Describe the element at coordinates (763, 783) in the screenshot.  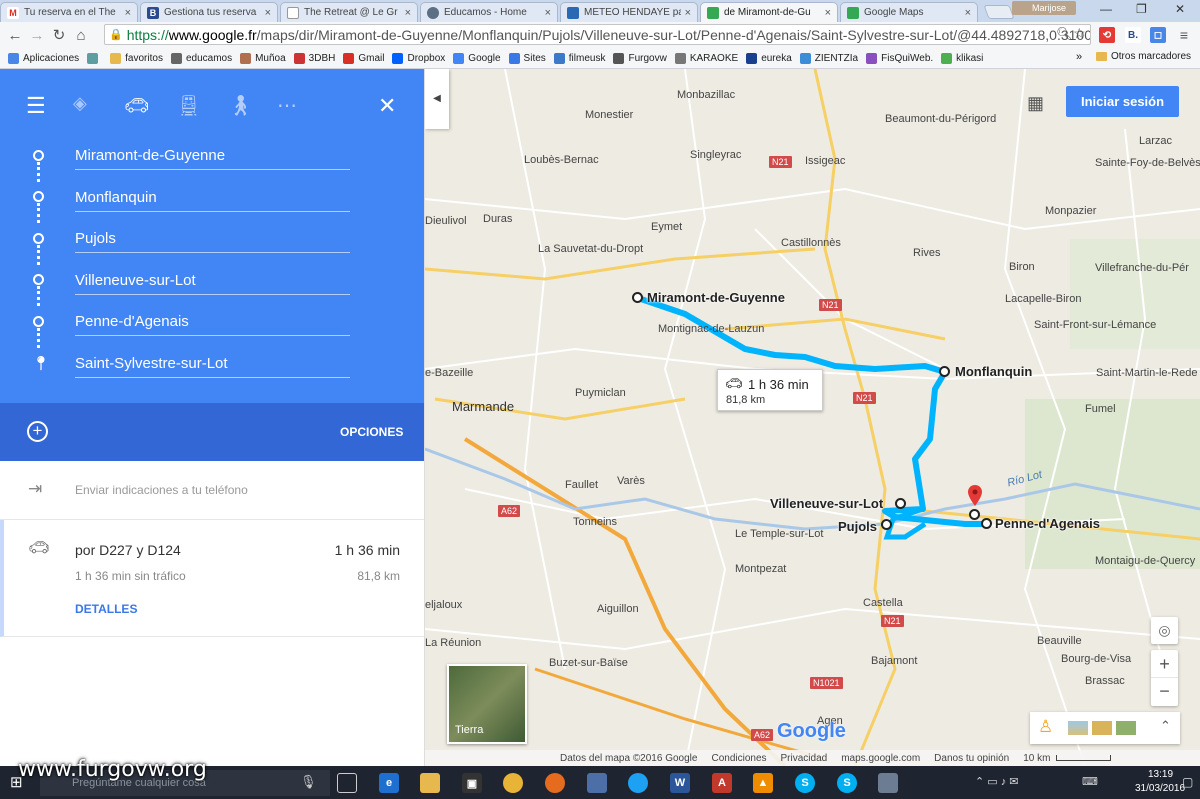
I see `vlc-icon: ▲` at that location.